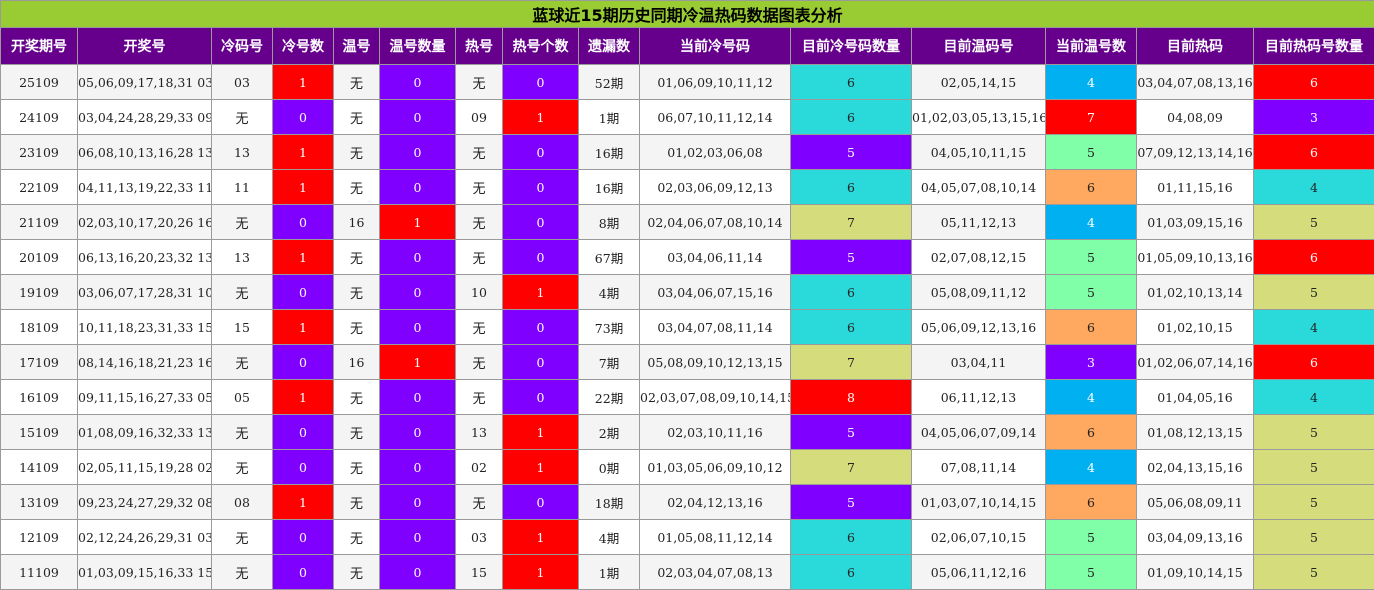 The image size is (1374, 590). What do you see at coordinates (1091, 222) in the screenshot?
I see `cell-current-warm-count: 4` at bounding box center [1091, 222].